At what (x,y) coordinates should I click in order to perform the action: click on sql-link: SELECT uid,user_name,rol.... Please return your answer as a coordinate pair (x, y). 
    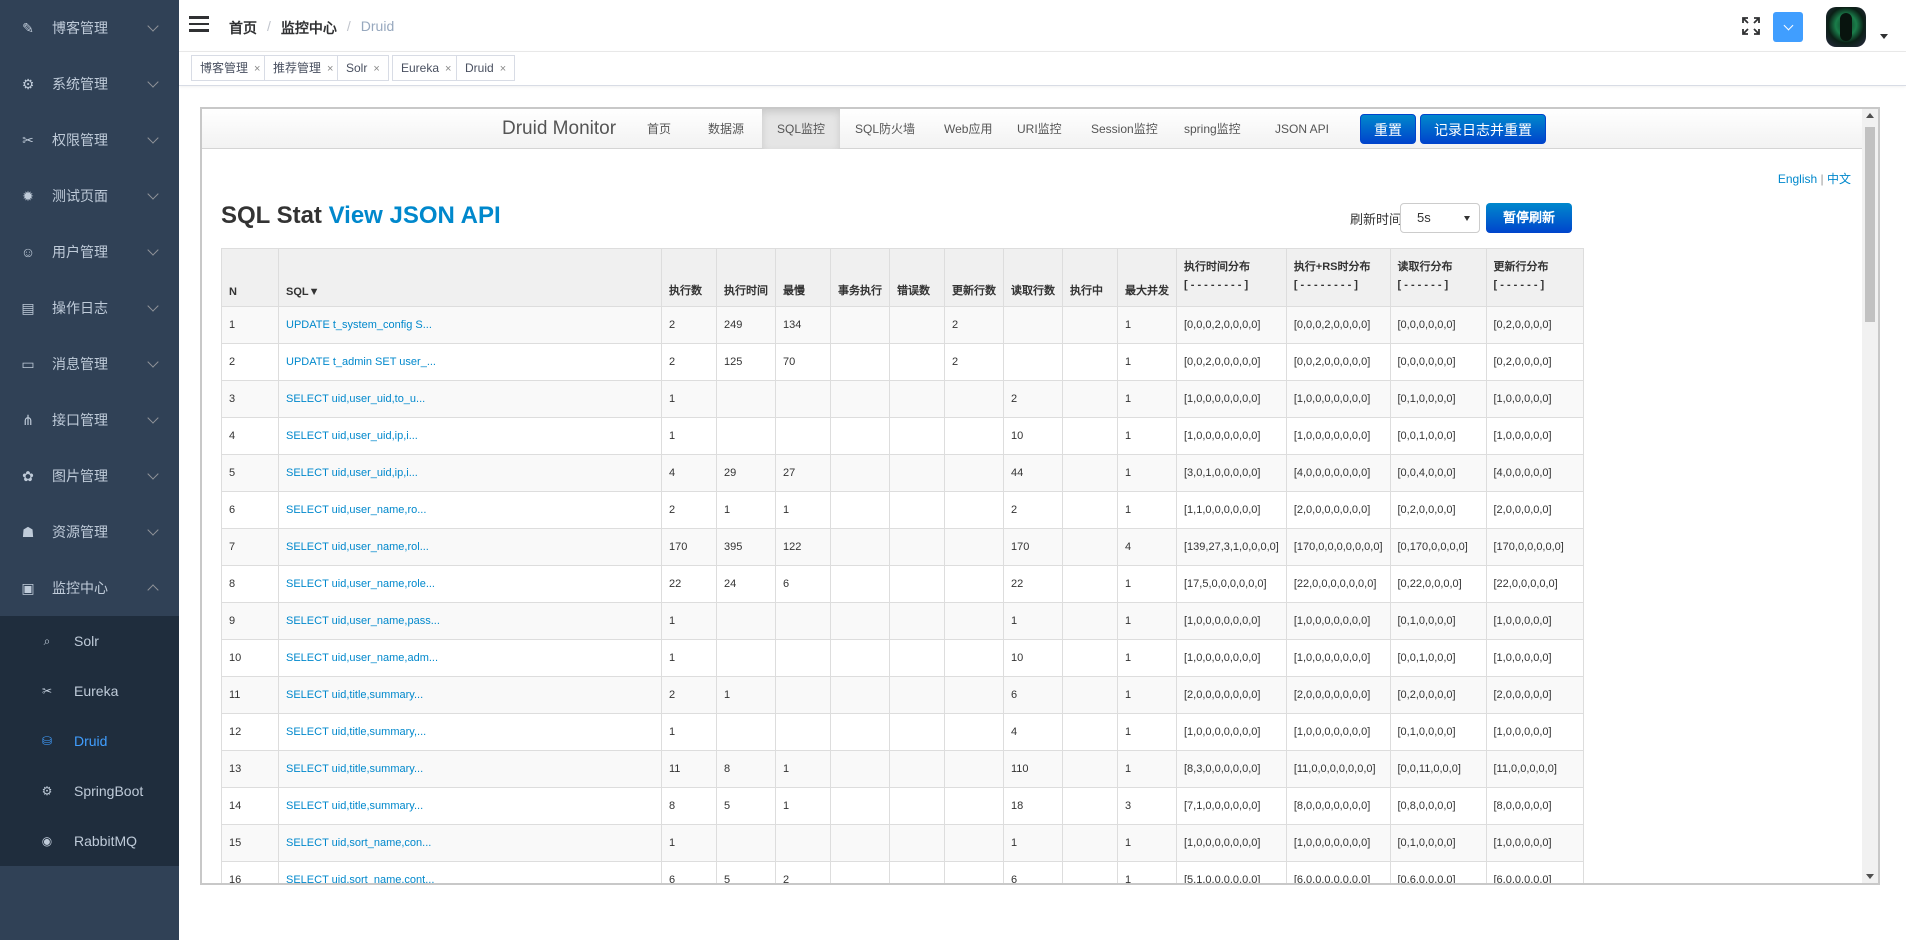
    Looking at the image, I should click on (470, 547).